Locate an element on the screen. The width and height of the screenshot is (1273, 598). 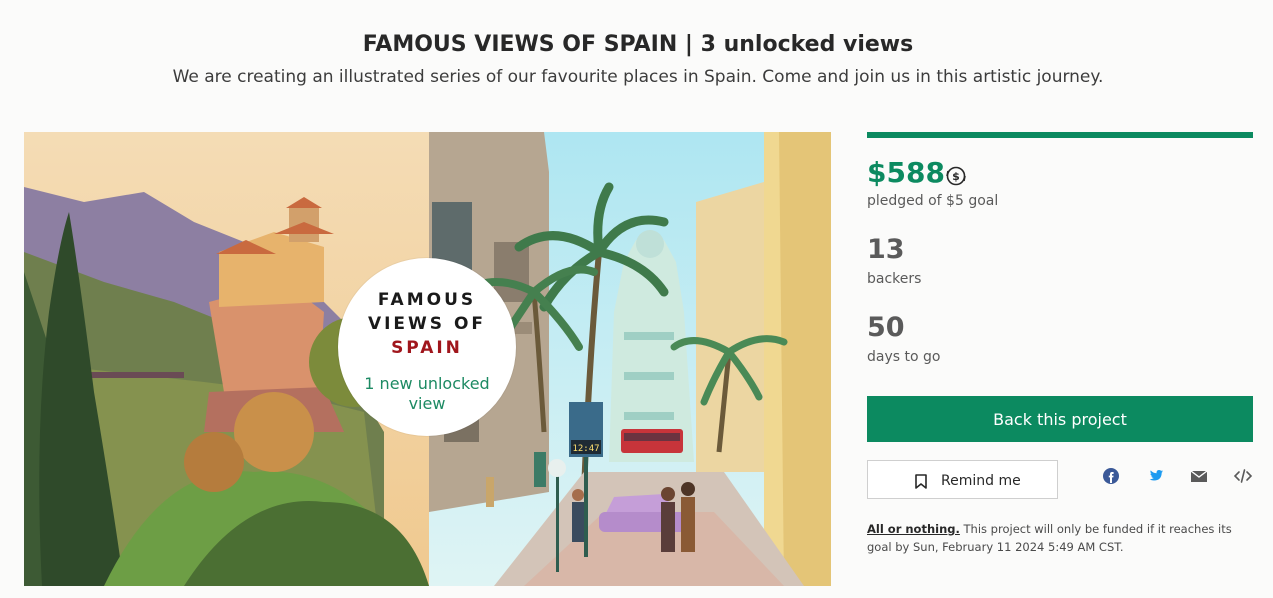
remind-me-label: Remind me is located at coordinates (981, 481).